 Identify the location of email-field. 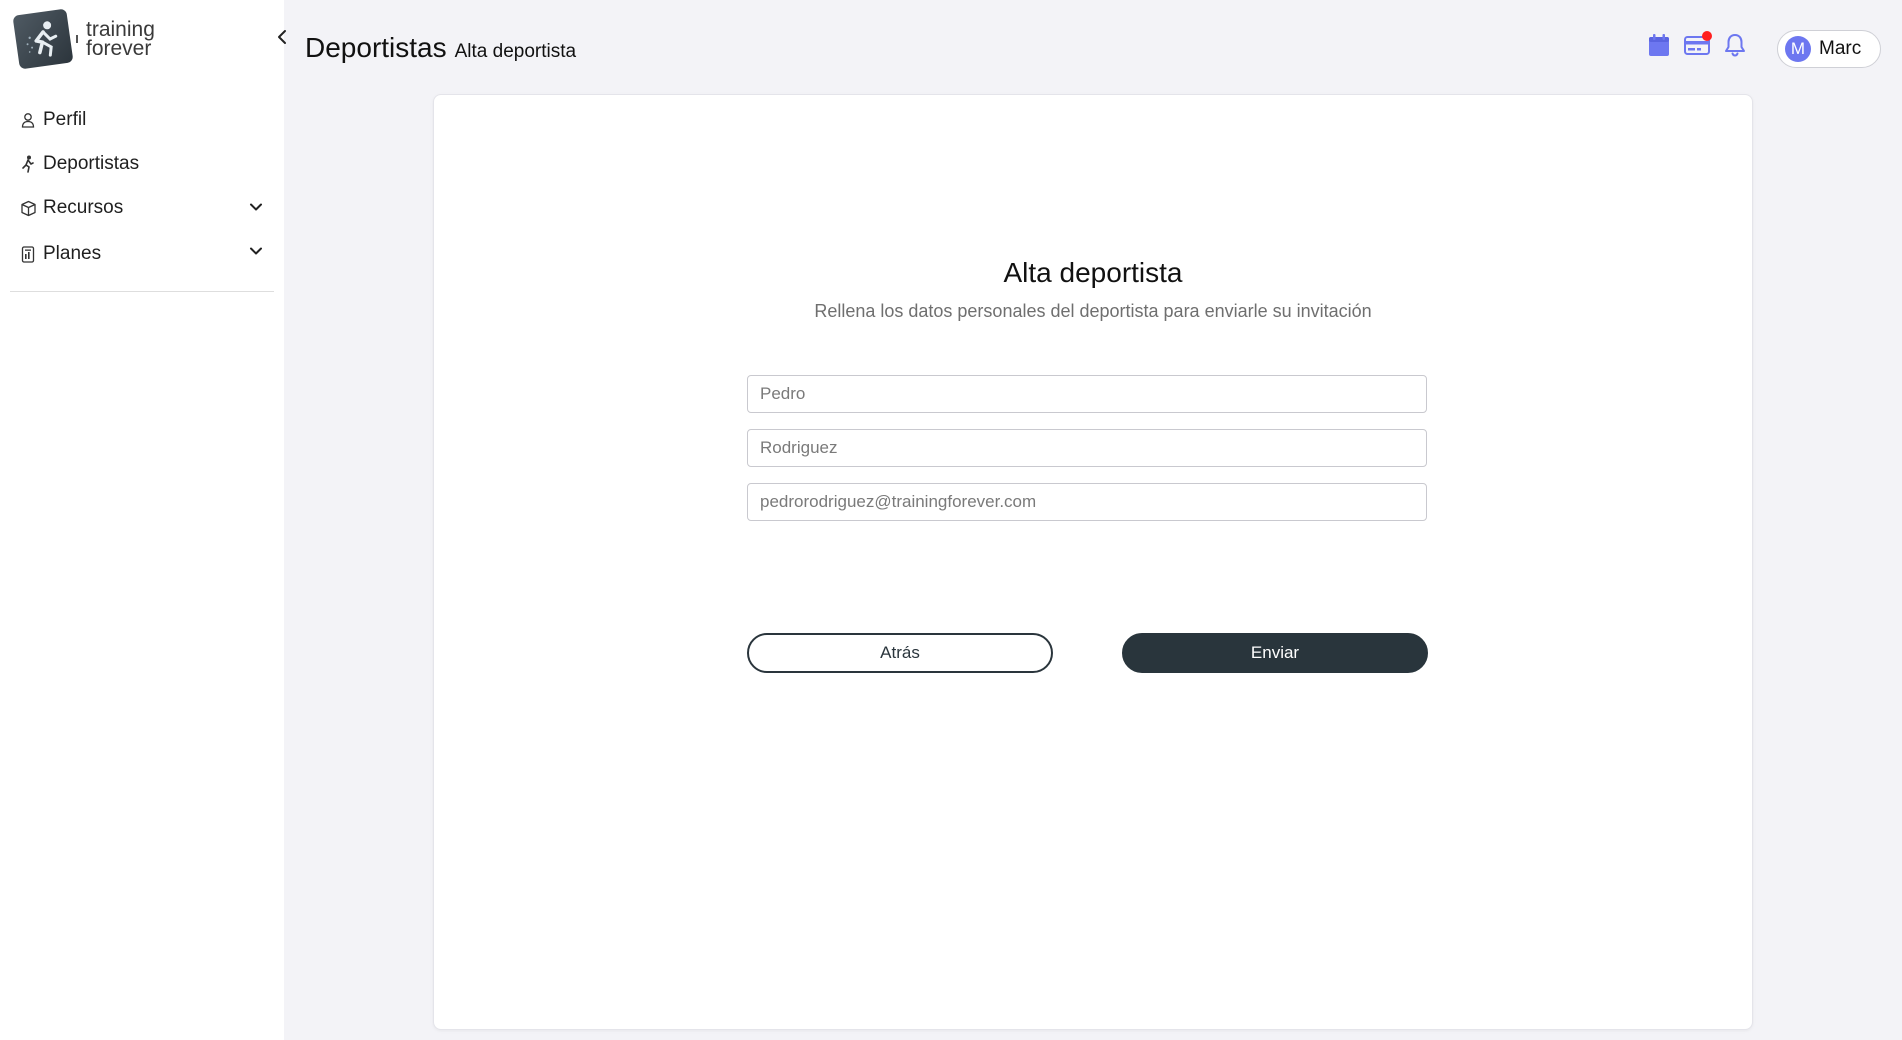
(1087, 502).